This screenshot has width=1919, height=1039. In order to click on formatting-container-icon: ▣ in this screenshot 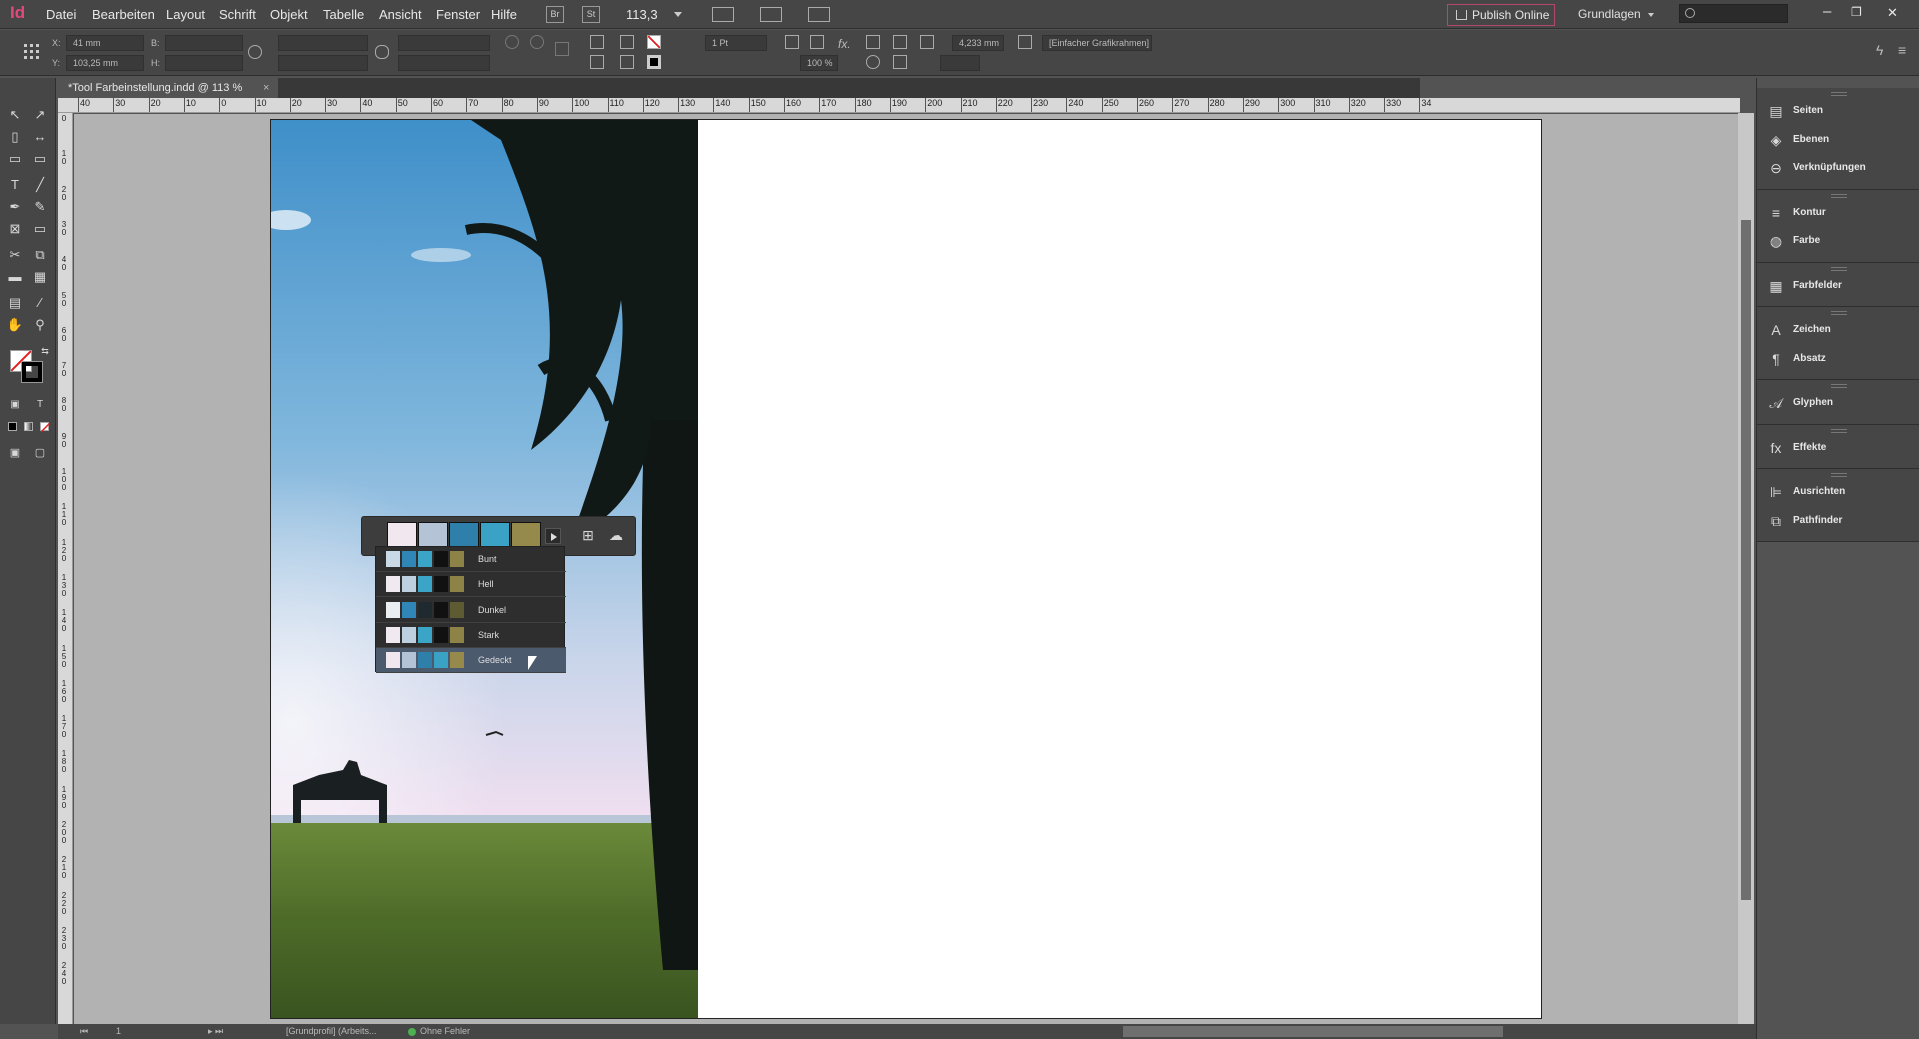, I will do `click(15, 405)`.